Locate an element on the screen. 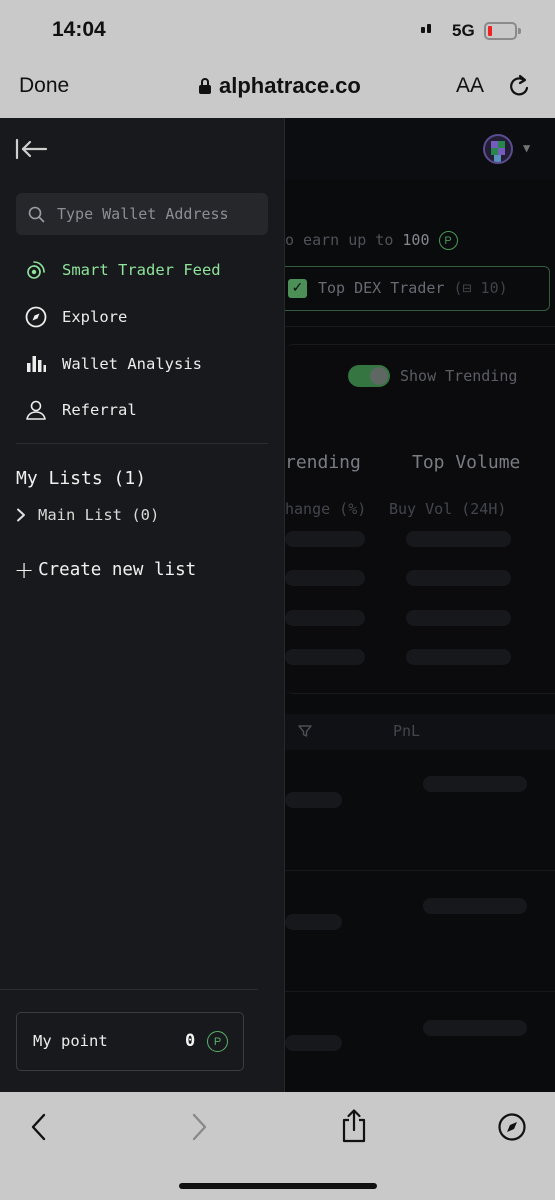 The width and height of the screenshot is (555, 1200). plus-icon: + is located at coordinates (24, 570).